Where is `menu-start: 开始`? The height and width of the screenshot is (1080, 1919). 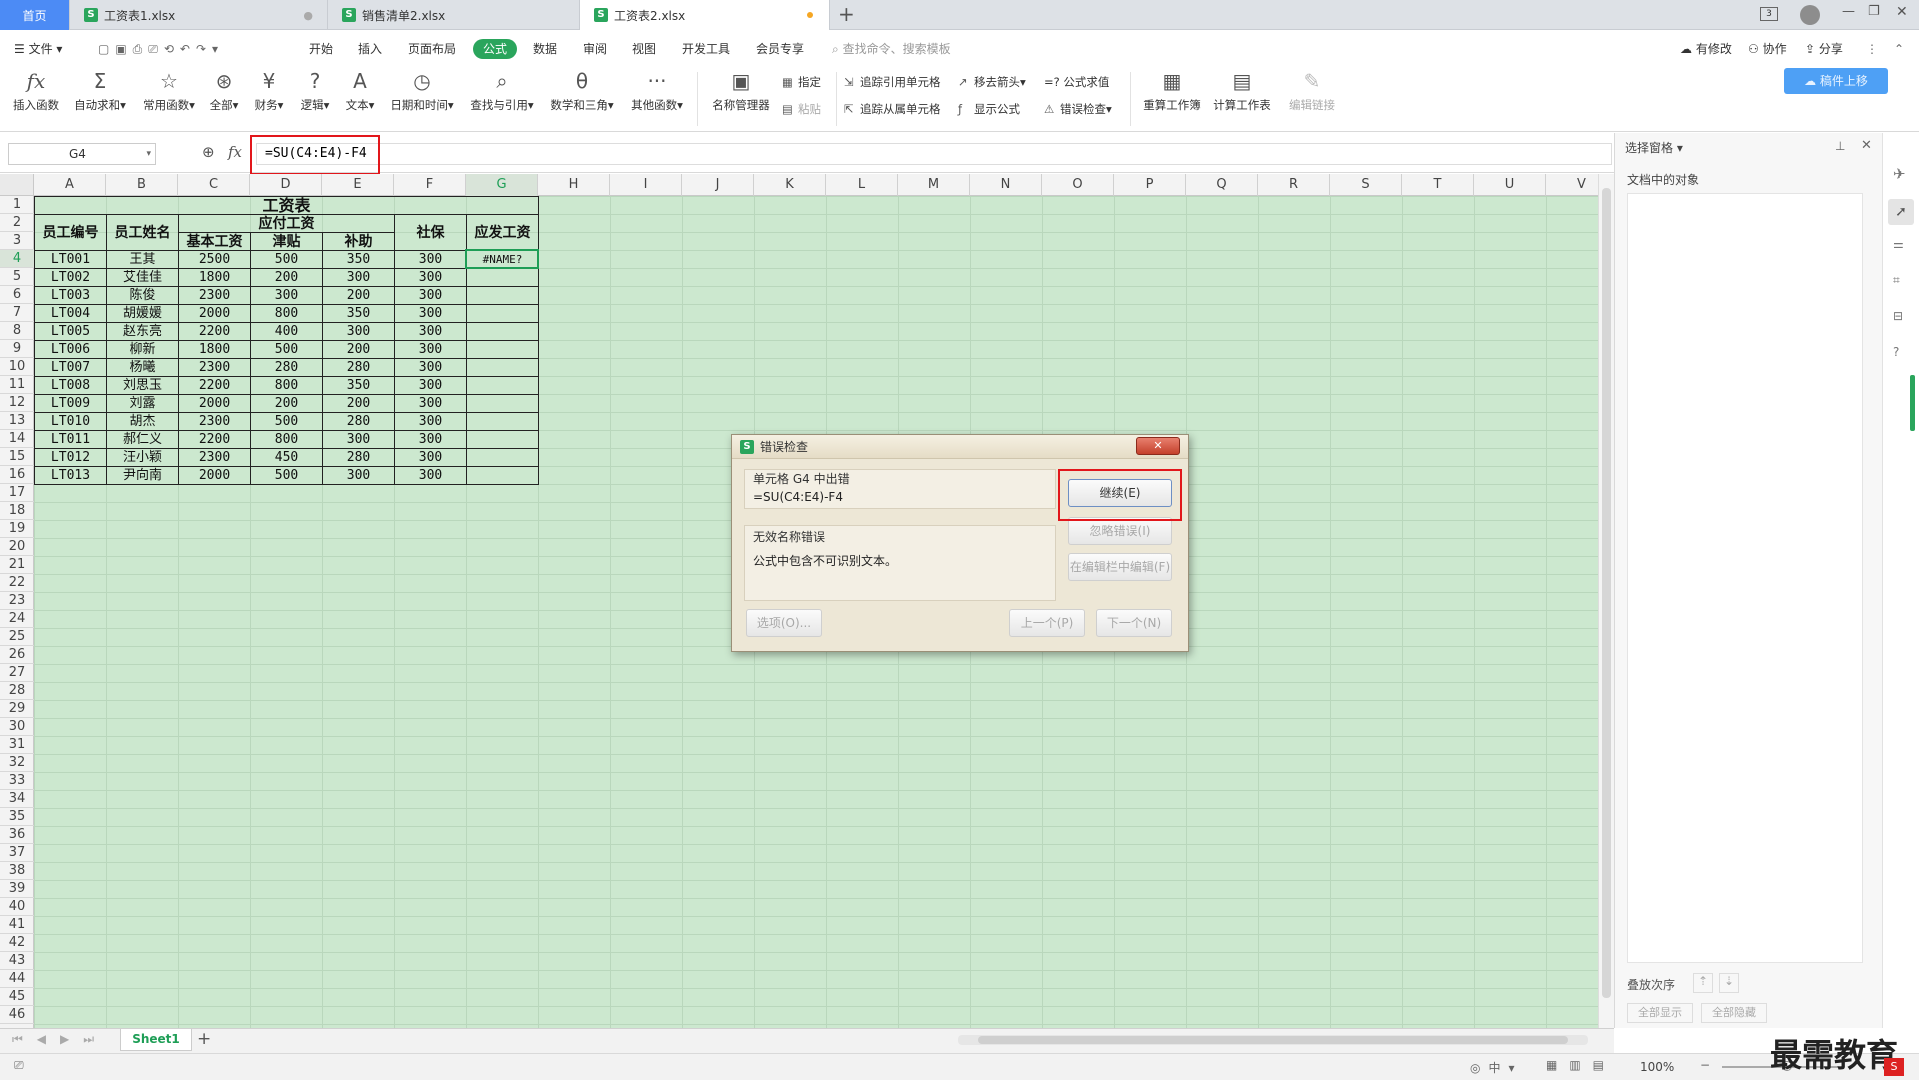 menu-start: 开始 is located at coordinates (321, 49).